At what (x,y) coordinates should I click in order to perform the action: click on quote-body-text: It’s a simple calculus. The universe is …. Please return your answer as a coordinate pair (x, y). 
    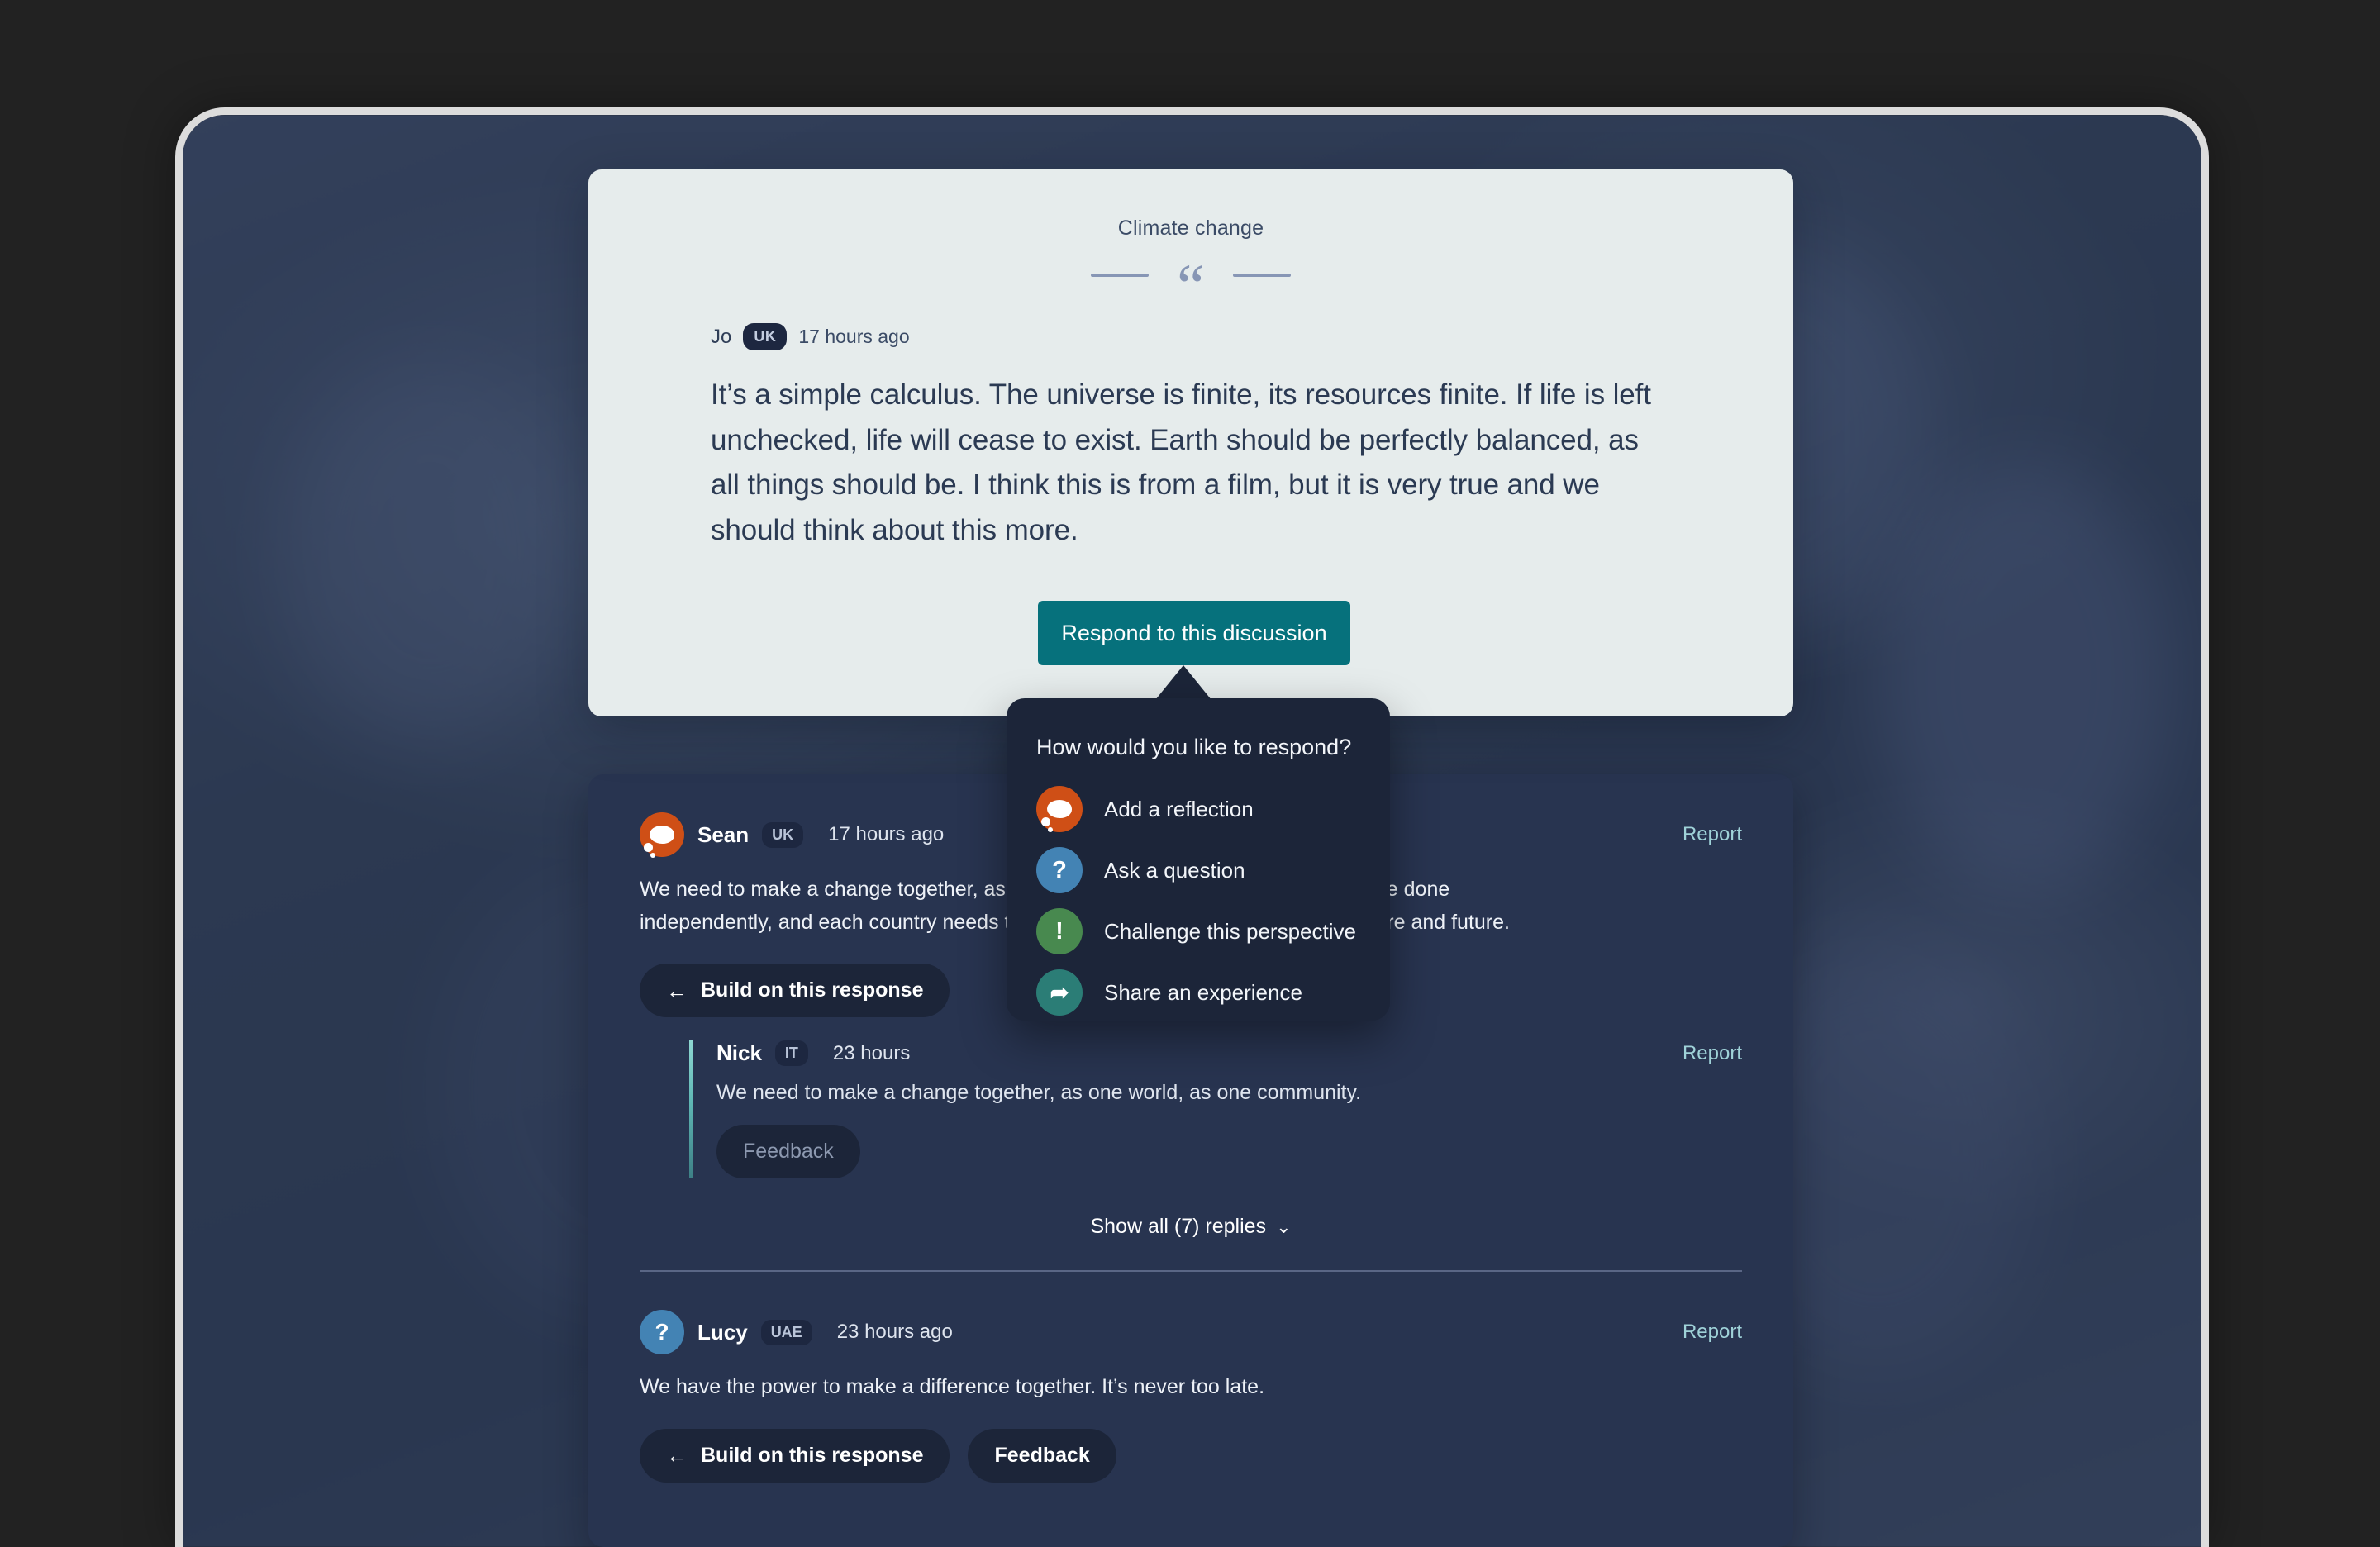
    Looking at the image, I should click on (1181, 462).